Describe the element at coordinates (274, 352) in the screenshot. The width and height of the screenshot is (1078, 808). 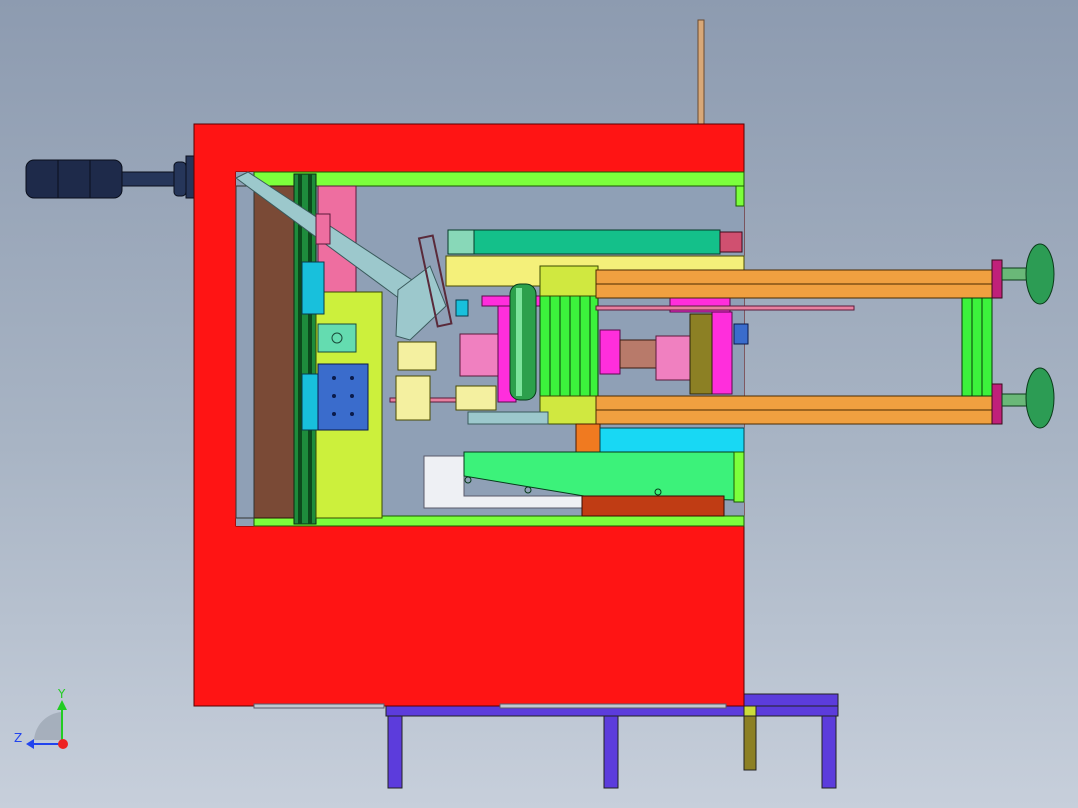
I see `brown-plate` at that location.